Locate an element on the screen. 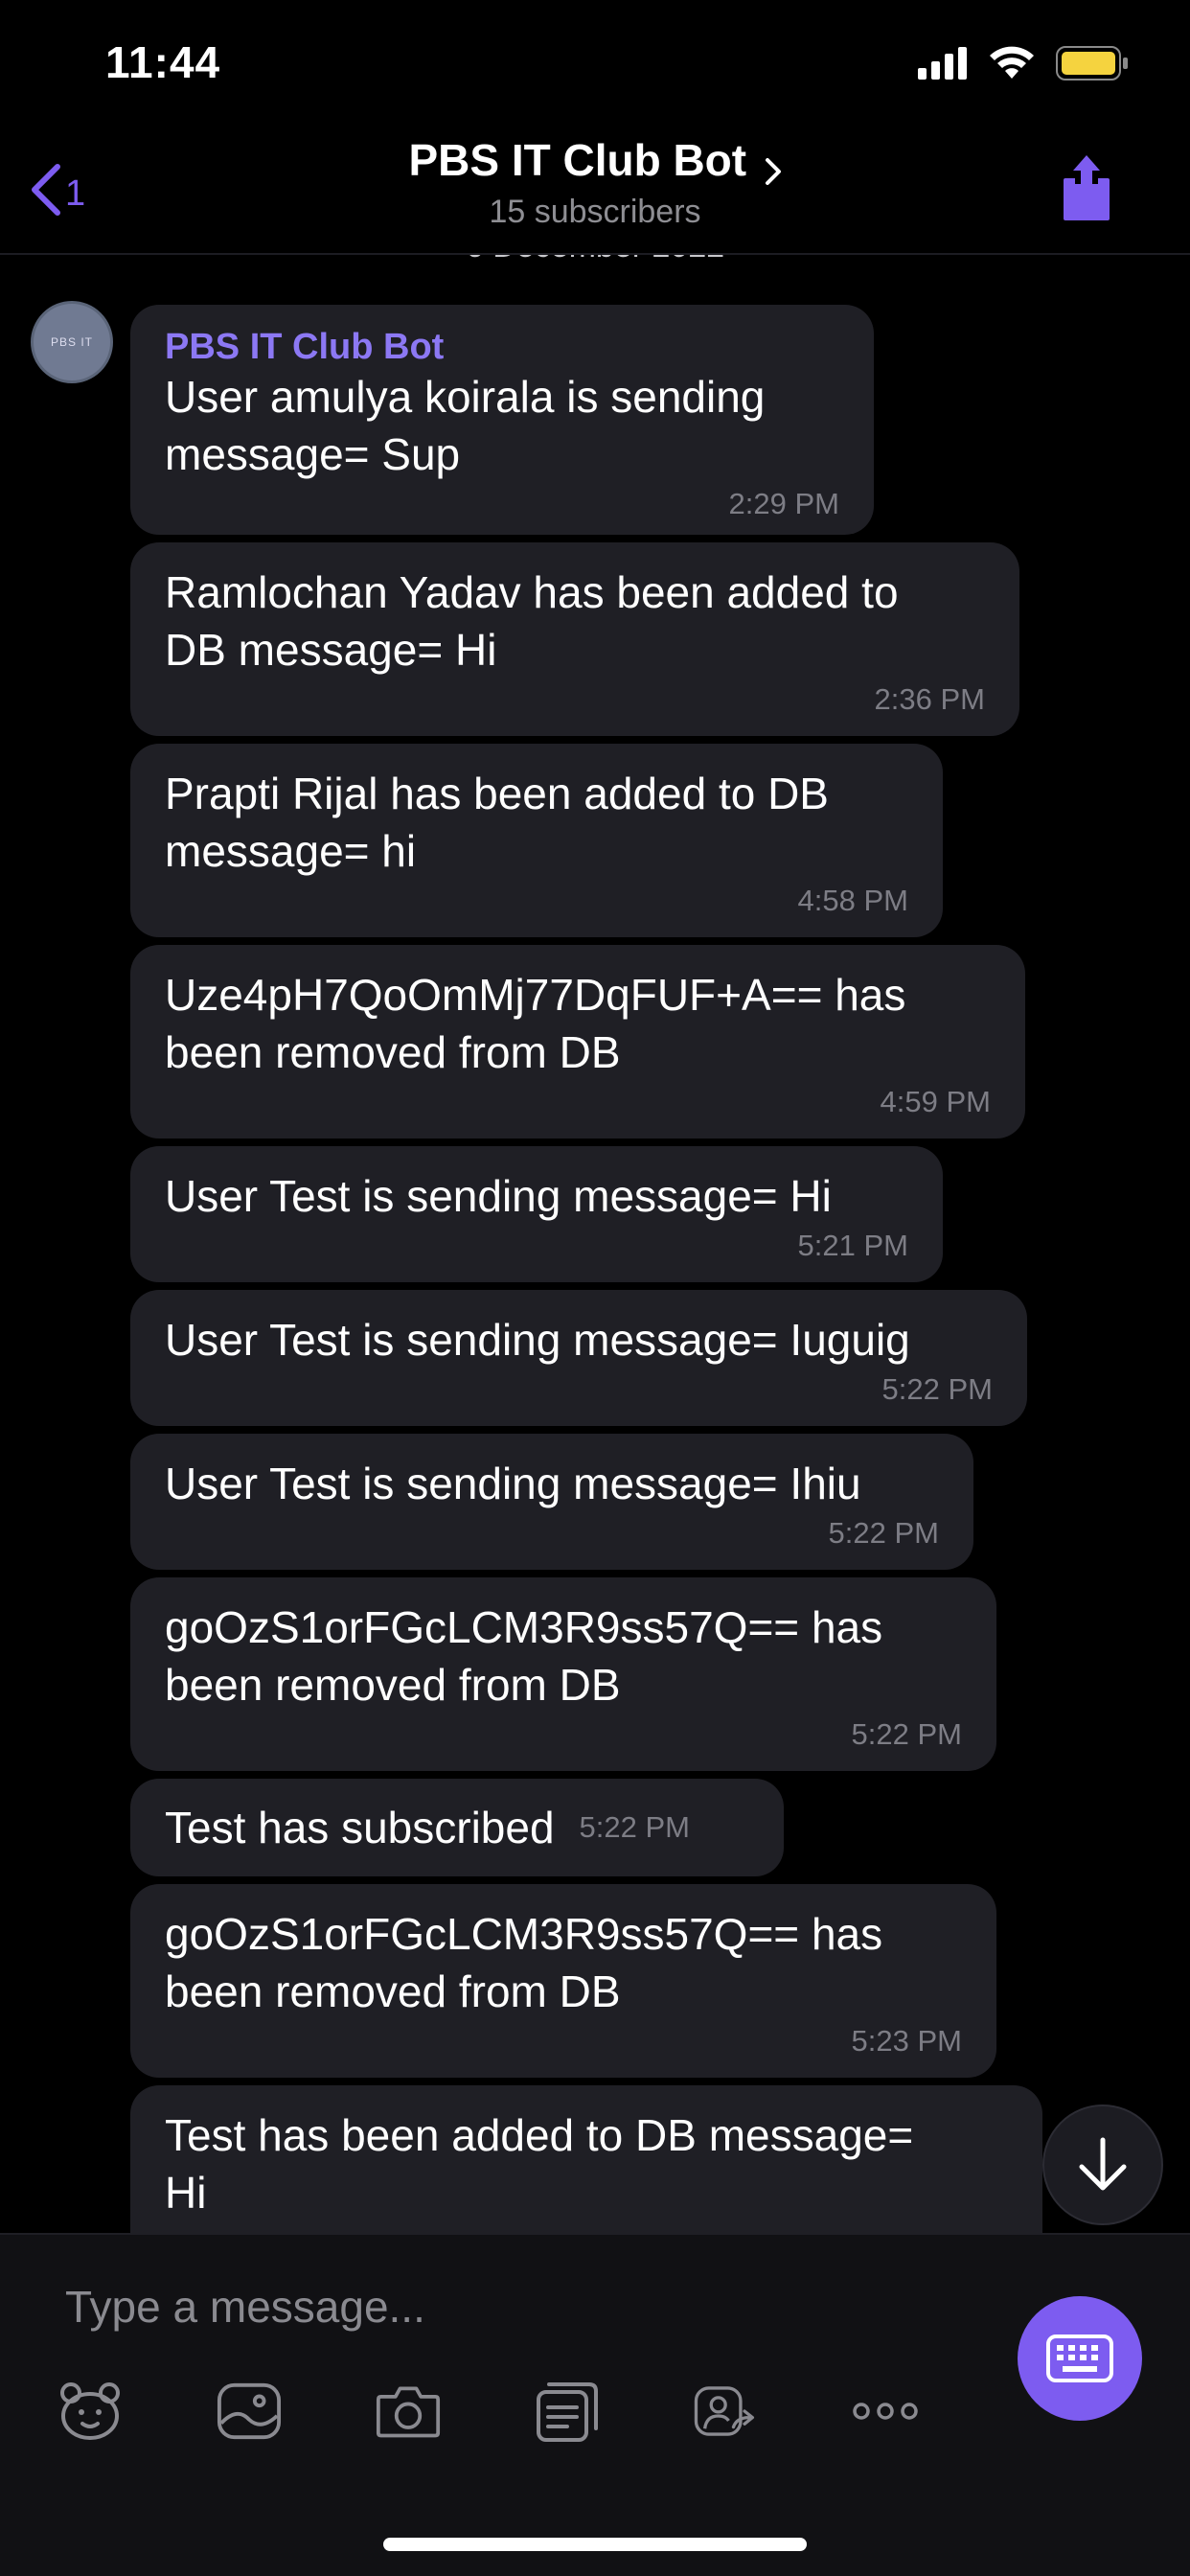  message-time: 2:29 PM is located at coordinates (783, 504).